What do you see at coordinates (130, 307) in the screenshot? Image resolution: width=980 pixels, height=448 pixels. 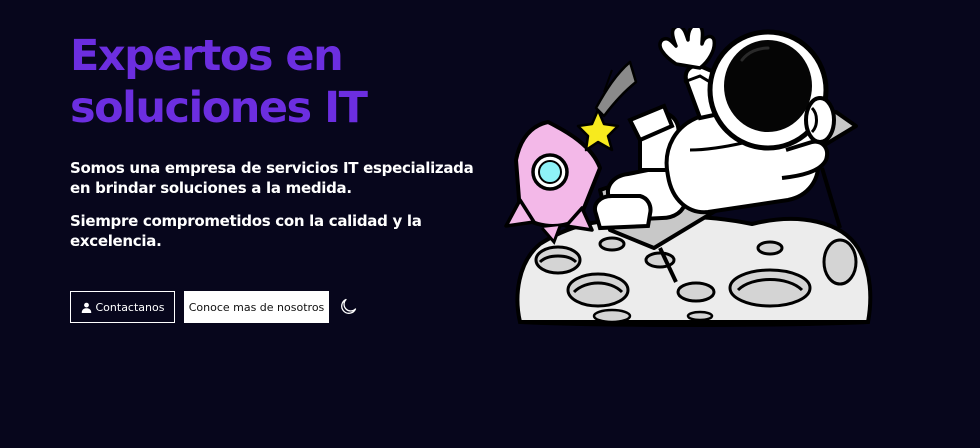 I see `contact-button-label: Contactanos` at bounding box center [130, 307].